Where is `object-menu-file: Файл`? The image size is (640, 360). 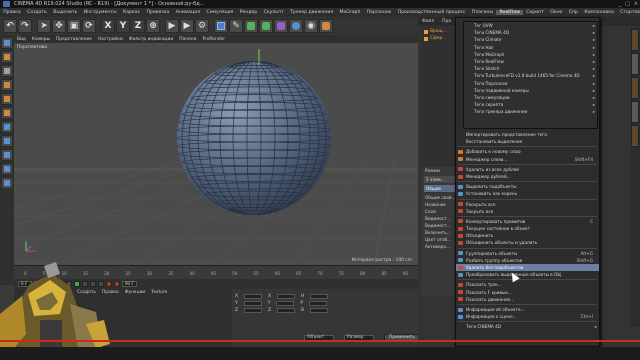 object-menu-file: Файл is located at coordinates (428, 21).